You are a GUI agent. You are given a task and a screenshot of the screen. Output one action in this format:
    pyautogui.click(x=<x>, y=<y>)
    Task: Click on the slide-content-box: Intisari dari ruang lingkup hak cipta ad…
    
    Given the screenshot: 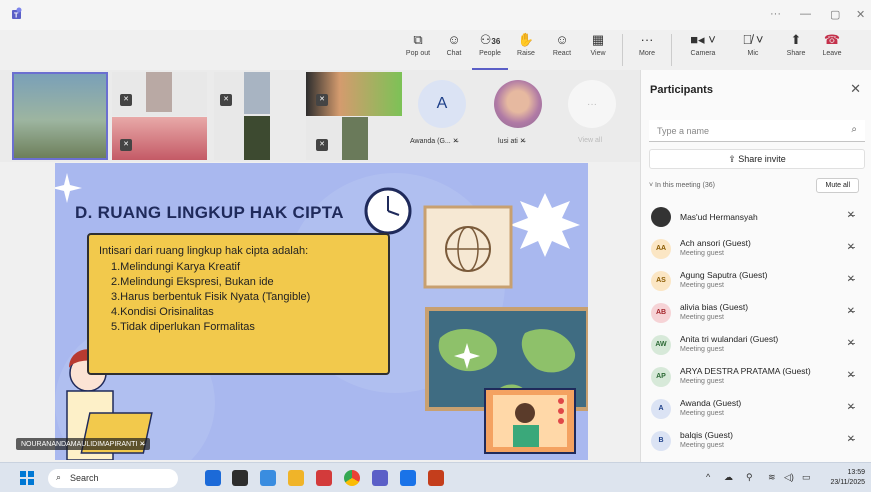 What is the action you would take?
    pyautogui.click(x=238, y=304)
    